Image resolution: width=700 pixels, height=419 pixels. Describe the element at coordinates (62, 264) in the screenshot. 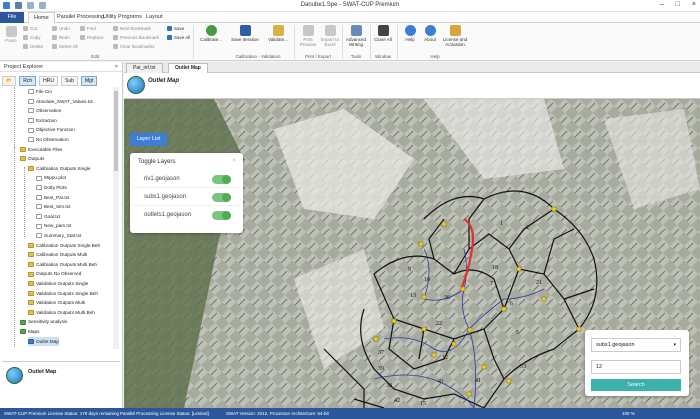

I see `tree-item: Calibration Outputs Multi Beh` at that location.